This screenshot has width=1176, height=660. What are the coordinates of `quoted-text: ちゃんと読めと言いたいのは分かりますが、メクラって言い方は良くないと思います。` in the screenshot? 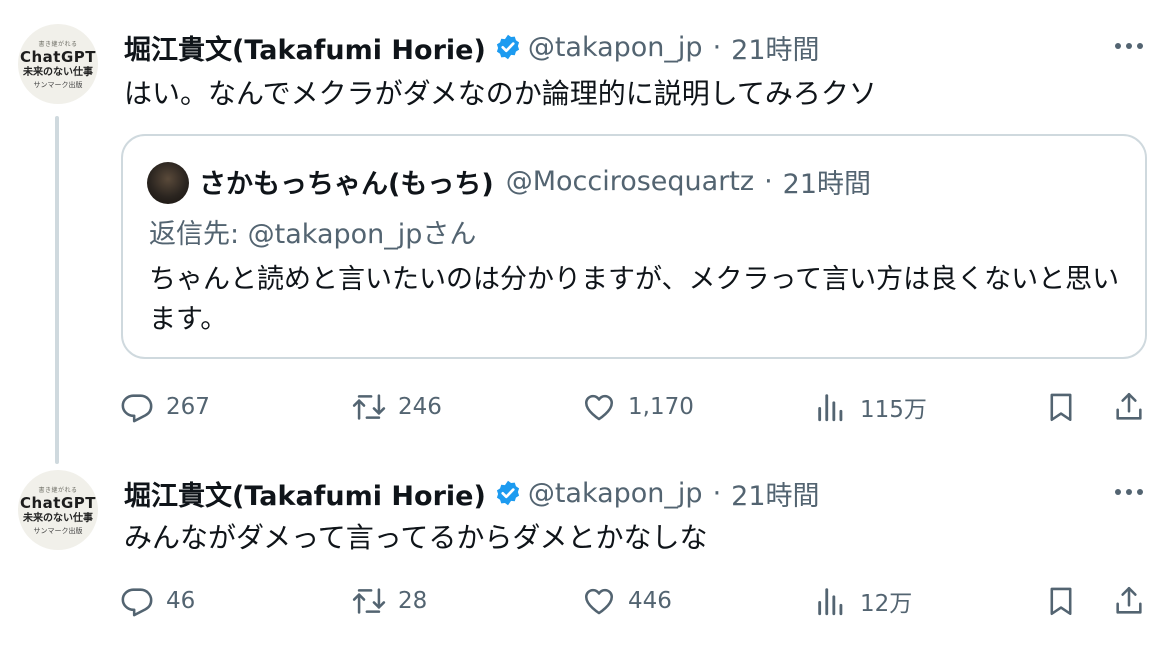 It's located at (634, 299).